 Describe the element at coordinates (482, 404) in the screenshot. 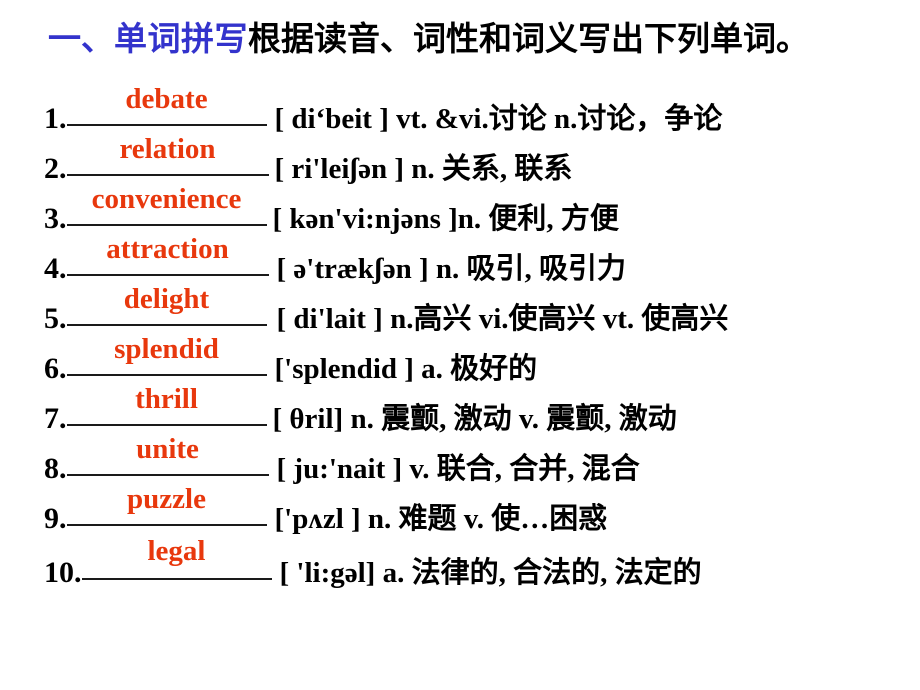

I see `vocabulary-item: 7.thrill[ θril] n. 震颤, 激动 v. 震颤, 激动` at that location.